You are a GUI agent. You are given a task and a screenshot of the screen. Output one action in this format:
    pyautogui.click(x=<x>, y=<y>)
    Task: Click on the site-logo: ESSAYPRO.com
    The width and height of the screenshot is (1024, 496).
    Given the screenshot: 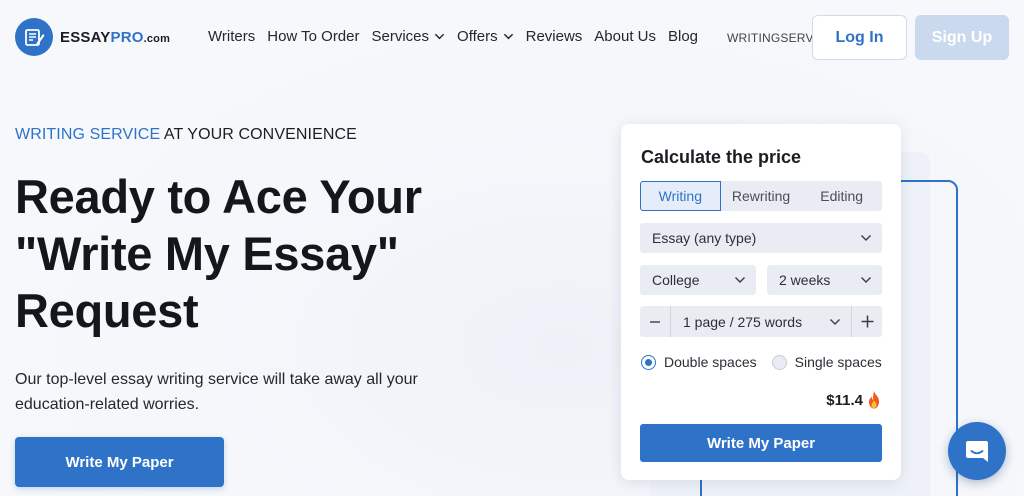 What is the action you would take?
    pyautogui.click(x=92, y=37)
    